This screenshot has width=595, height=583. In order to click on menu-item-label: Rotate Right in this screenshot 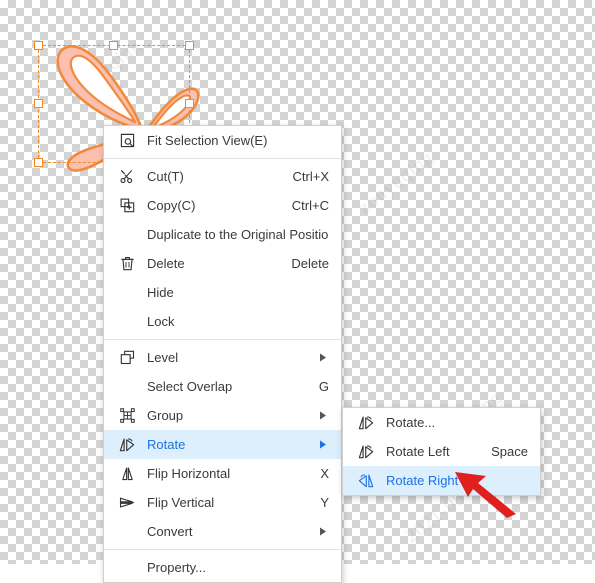, I will do `click(422, 480)`.